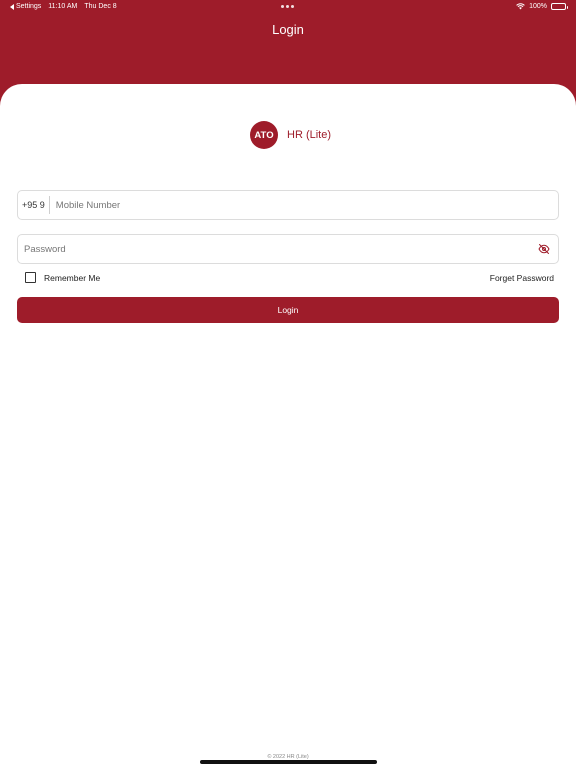 This screenshot has width=576, height=768. Describe the element at coordinates (544, 249) in the screenshot. I see `eye-off-icon` at that location.